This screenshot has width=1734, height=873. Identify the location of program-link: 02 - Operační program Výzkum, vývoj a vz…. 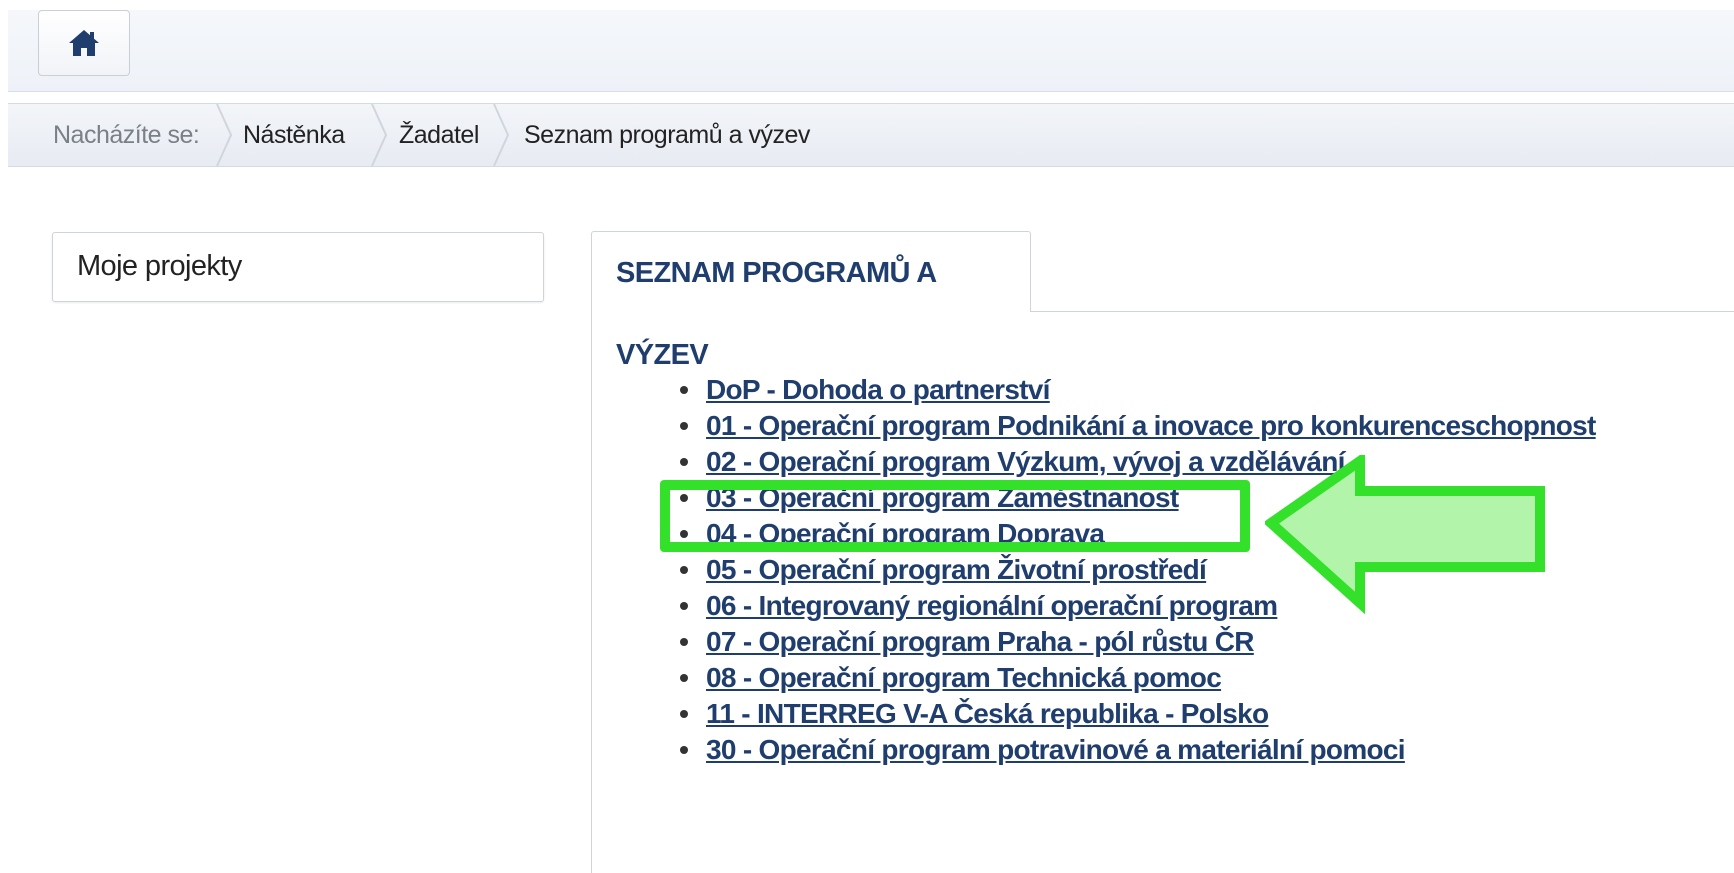
(1025, 461).